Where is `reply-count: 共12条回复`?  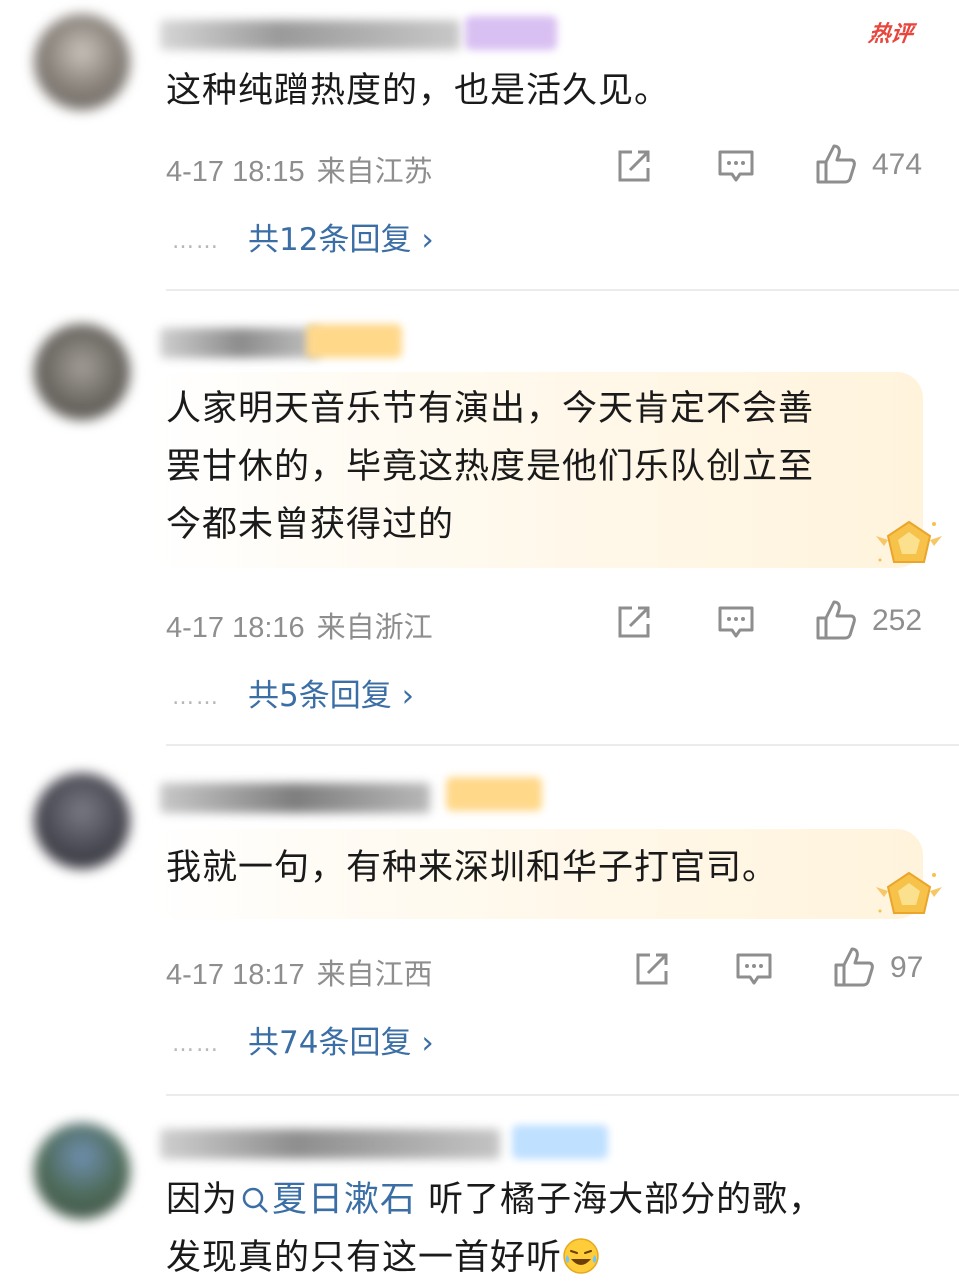
reply-count: 共12条回复 is located at coordinates (330, 240).